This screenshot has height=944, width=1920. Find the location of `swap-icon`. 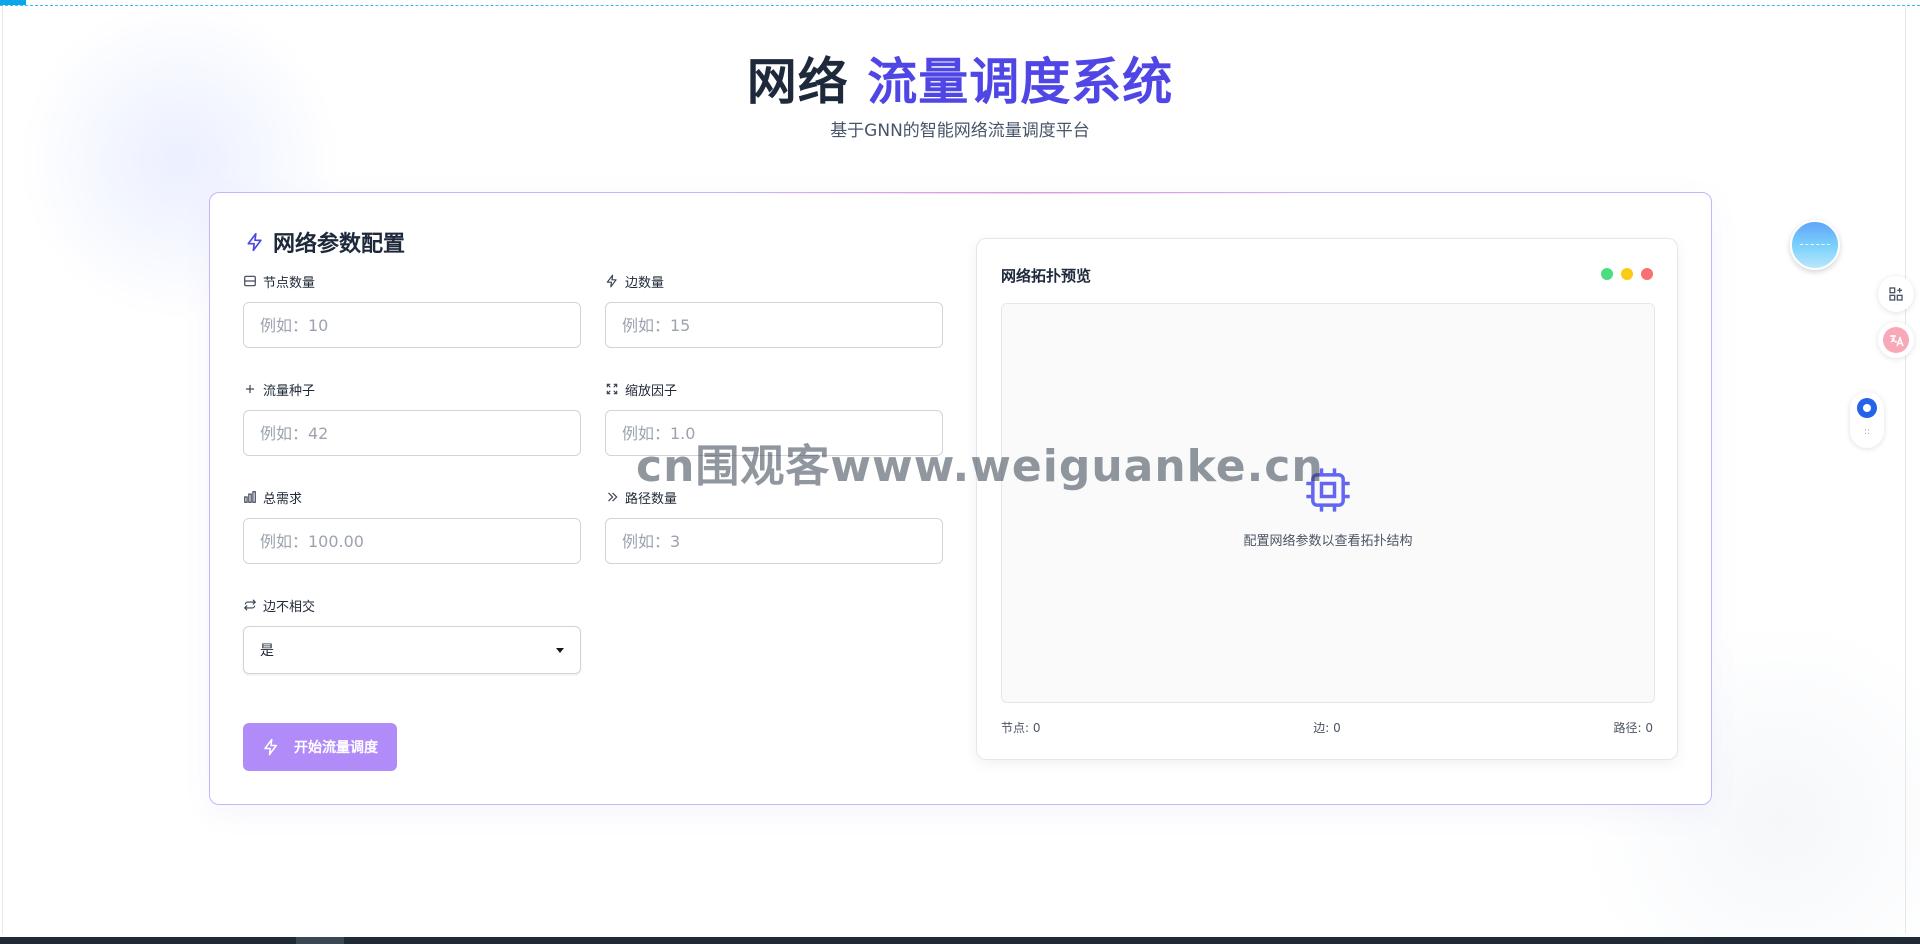

swap-icon is located at coordinates (250, 605).